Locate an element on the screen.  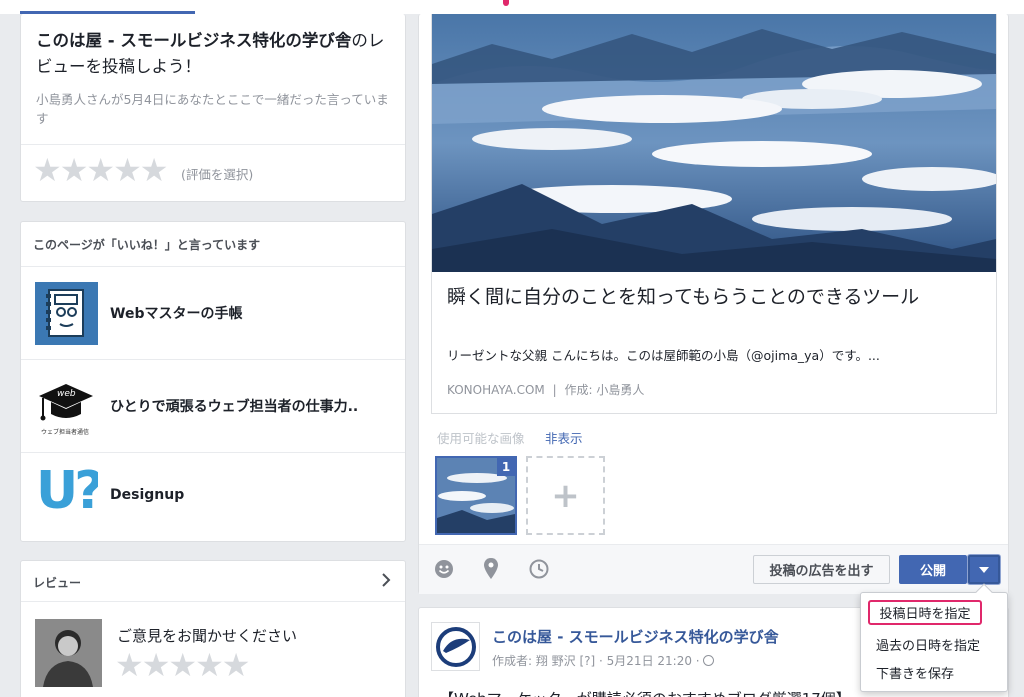
link-author: 作成: 小島勇人 is located at coordinates (604, 390).